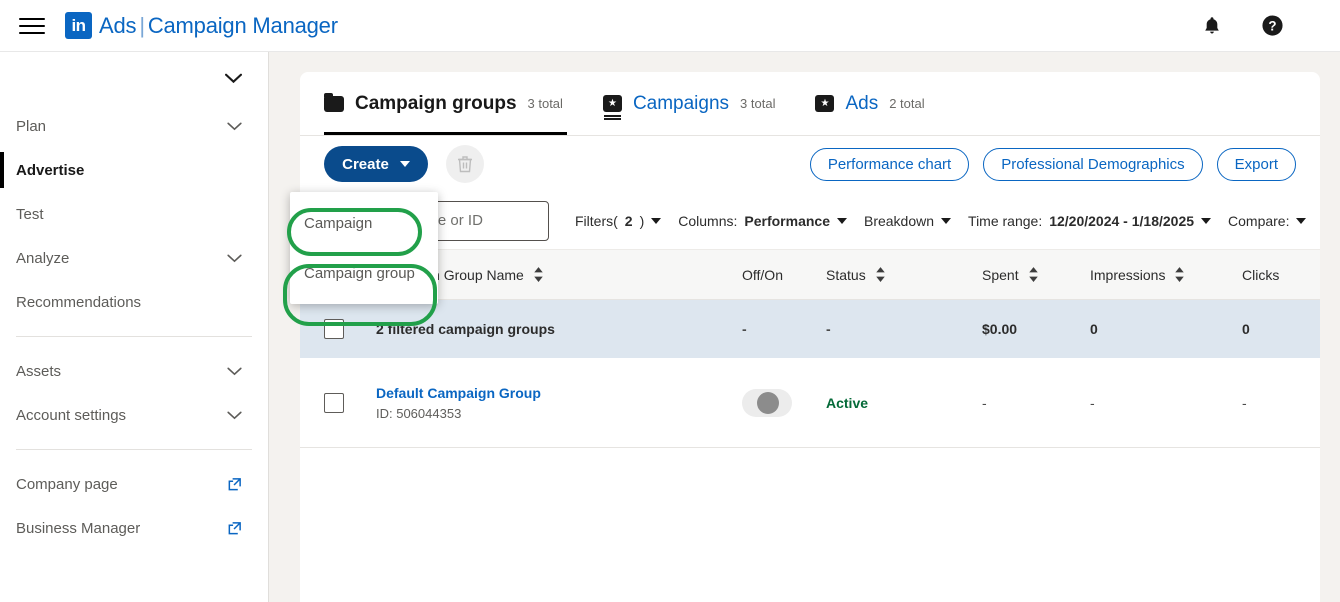 Image resolution: width=1340 pixels, height=602 pixels. Describe the element at coordinates (984, 402) in the screenshot. I see `spent-cell: -` at that location.